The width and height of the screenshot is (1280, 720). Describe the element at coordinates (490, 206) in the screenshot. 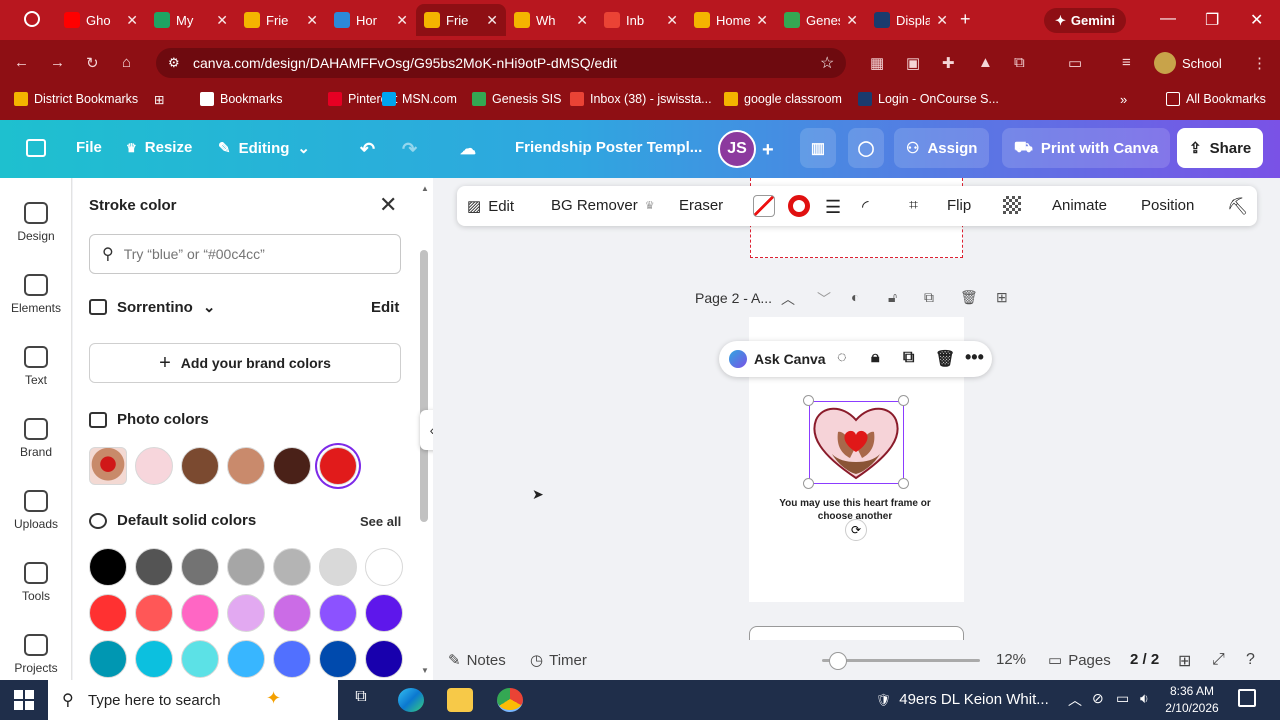

I see `edit-image-button: ▨ Edit` at that location.